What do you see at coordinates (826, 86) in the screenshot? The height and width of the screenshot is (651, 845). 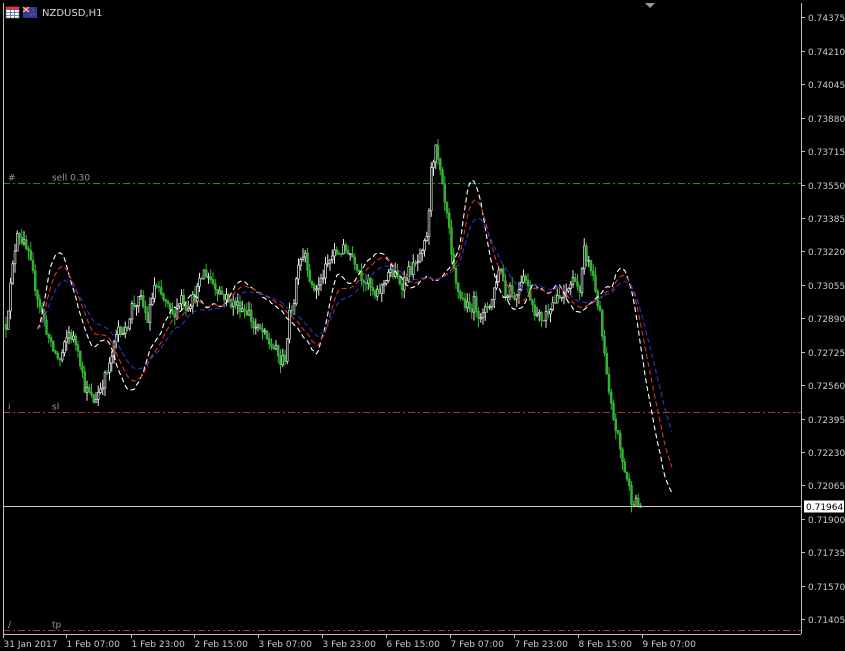 I see `price-tick-label: 0.74045` at bounding box center [826, 86].